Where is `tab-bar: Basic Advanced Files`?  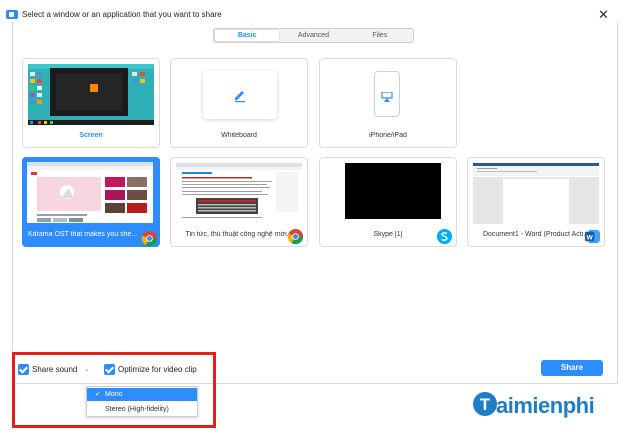
tab-bar: Basic Advanced Files is located at coordinates (313, 35).